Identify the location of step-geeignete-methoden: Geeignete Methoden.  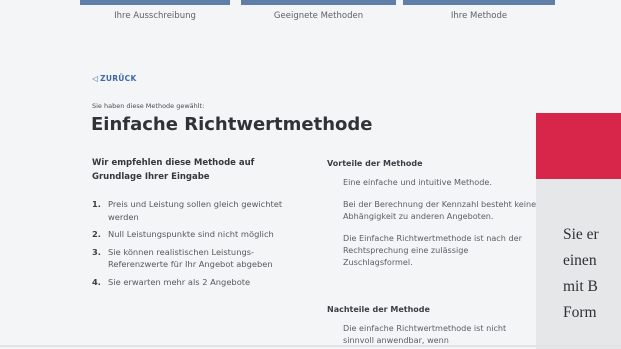
(318, 15).